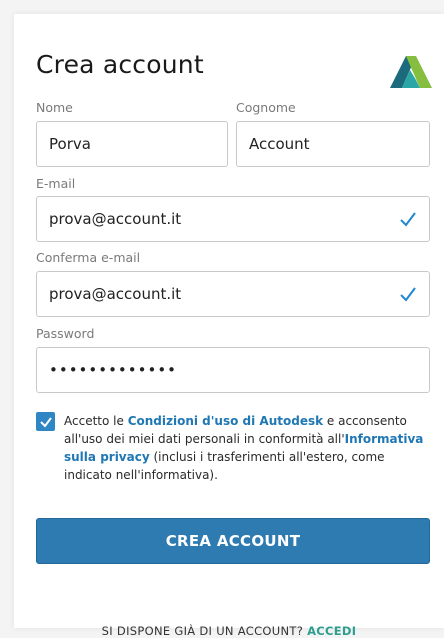  What do you see at coordinates (120, 64) in the screenshot?
I see `page-title: Crea account` at bounding box center [120, 64].